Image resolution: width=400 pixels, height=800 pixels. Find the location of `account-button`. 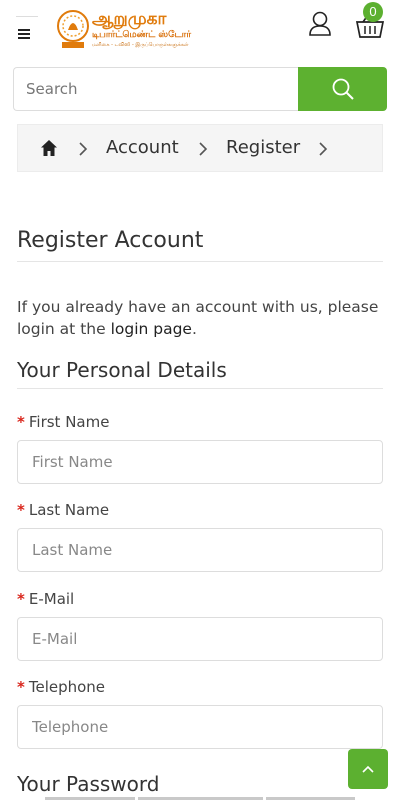

account-button is located at coordinates (320, 23).